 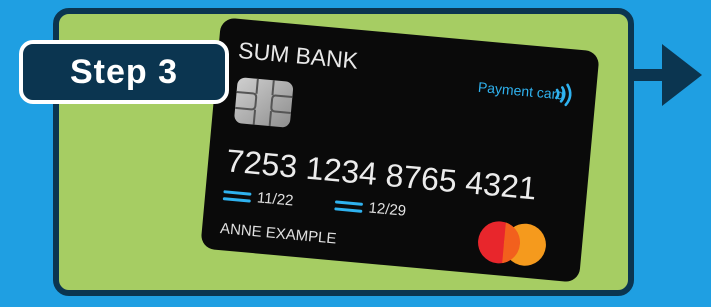 What do you see at coordinates (349, 203) in the screenshot?
I see `expiry-marker` at bounding box center [349, 203].